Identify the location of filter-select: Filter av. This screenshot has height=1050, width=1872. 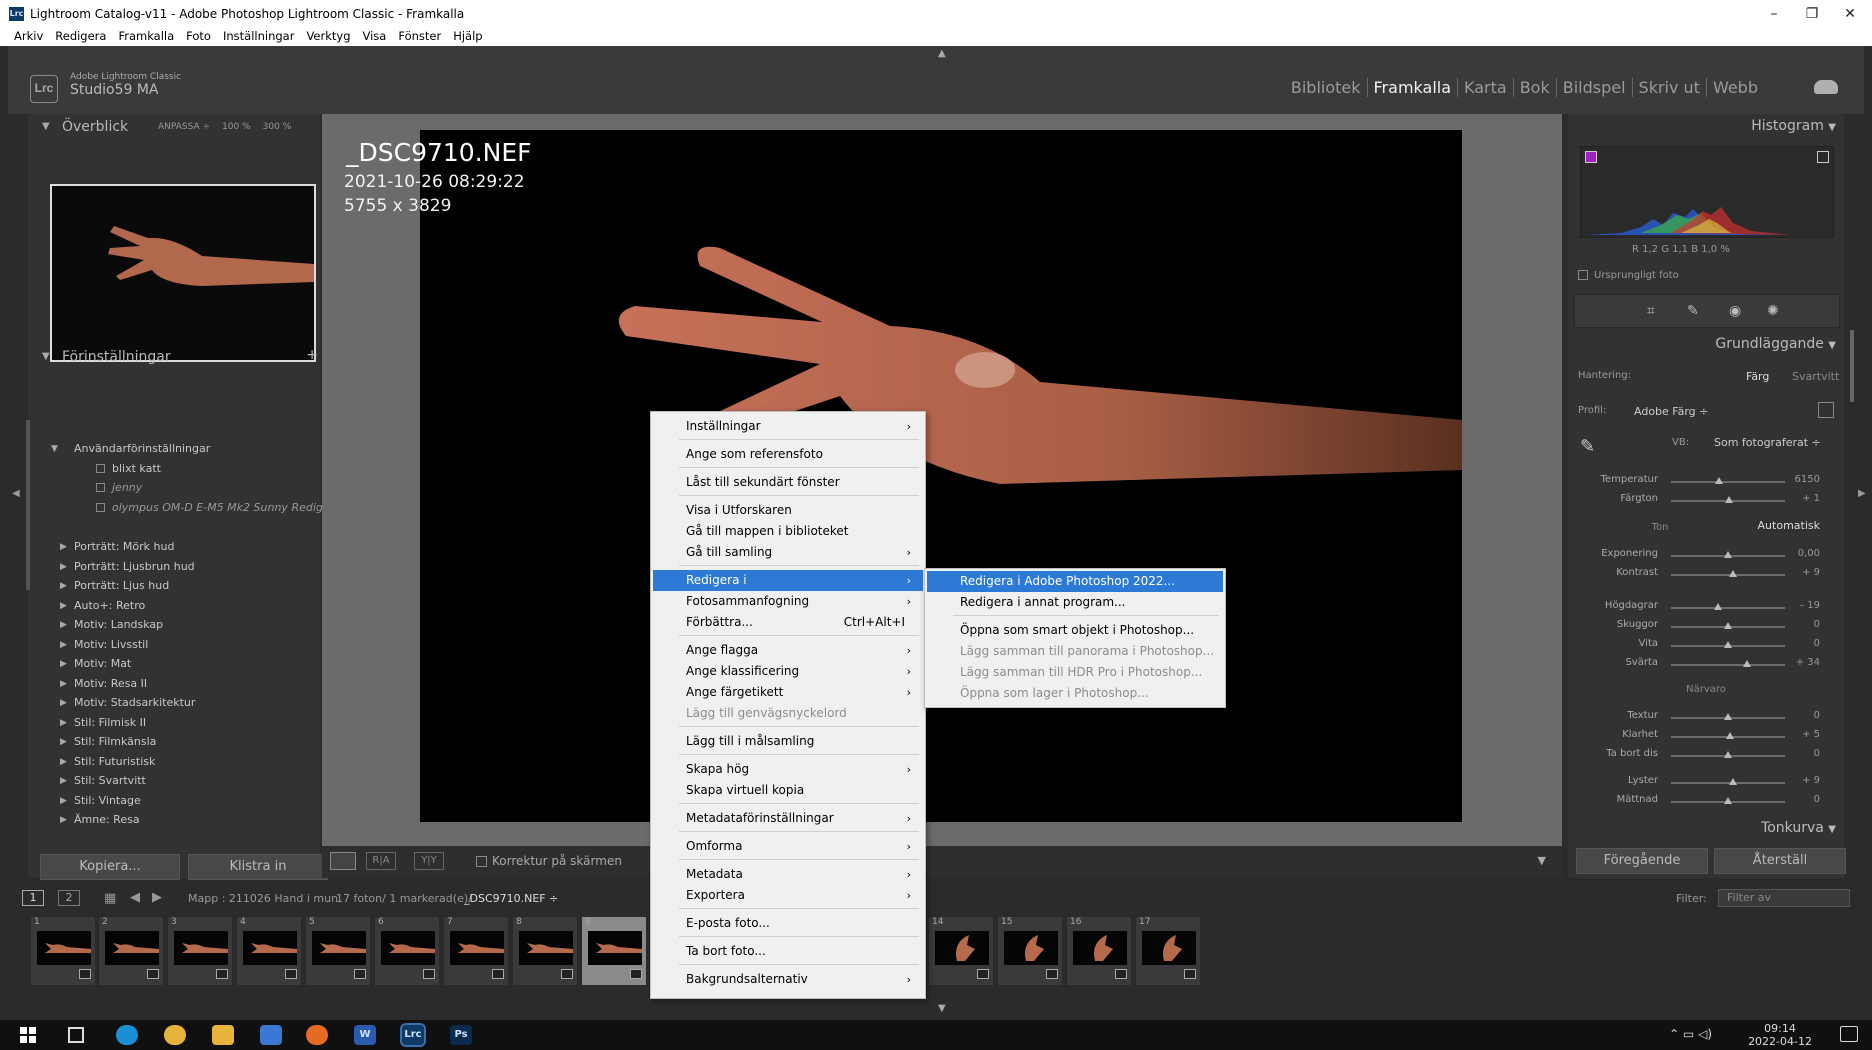
(1784, 898).